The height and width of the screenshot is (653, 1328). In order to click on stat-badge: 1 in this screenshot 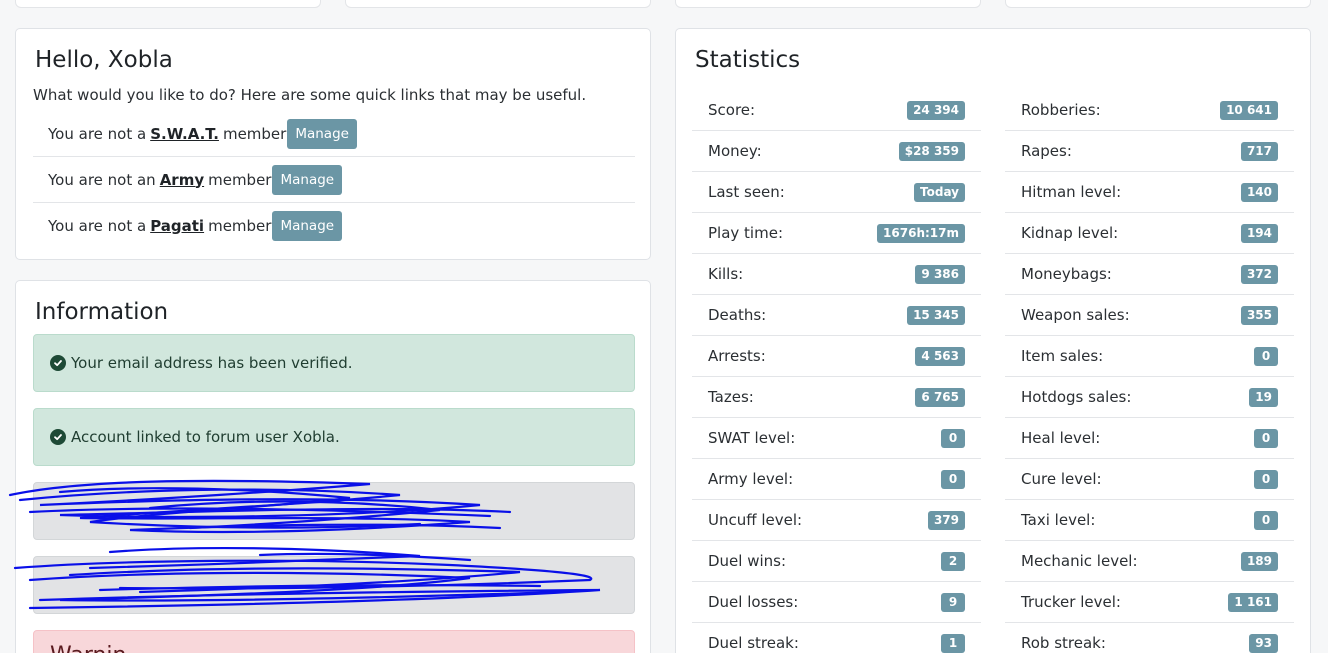, I will do `click(953, 643)`.